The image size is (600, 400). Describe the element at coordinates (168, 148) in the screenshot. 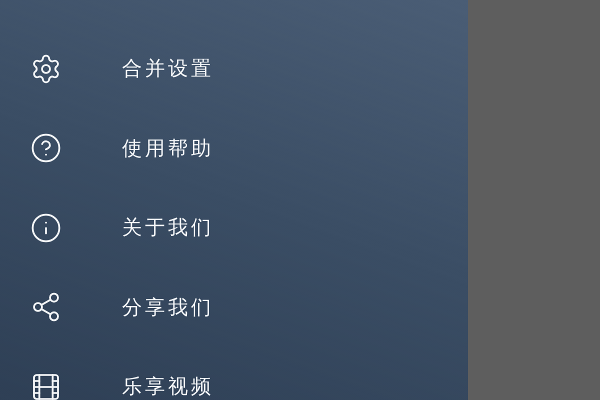

I see `menu-item: 使用帮助` at that location.